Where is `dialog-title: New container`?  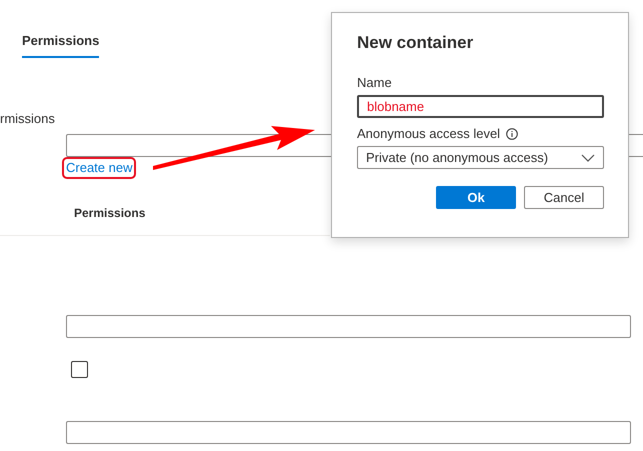 dialog-title: New container is located at coordinates (415, 43).